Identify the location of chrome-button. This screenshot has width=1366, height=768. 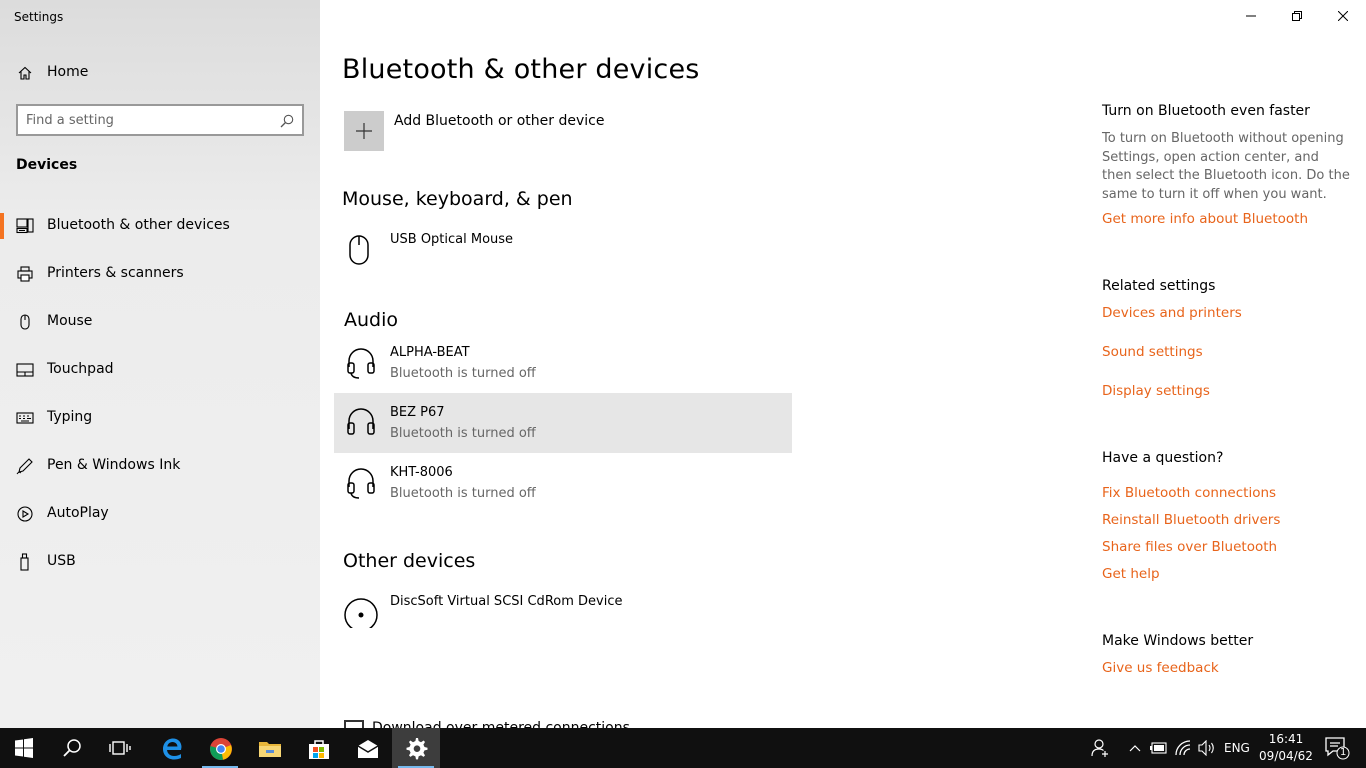
(220, 748).